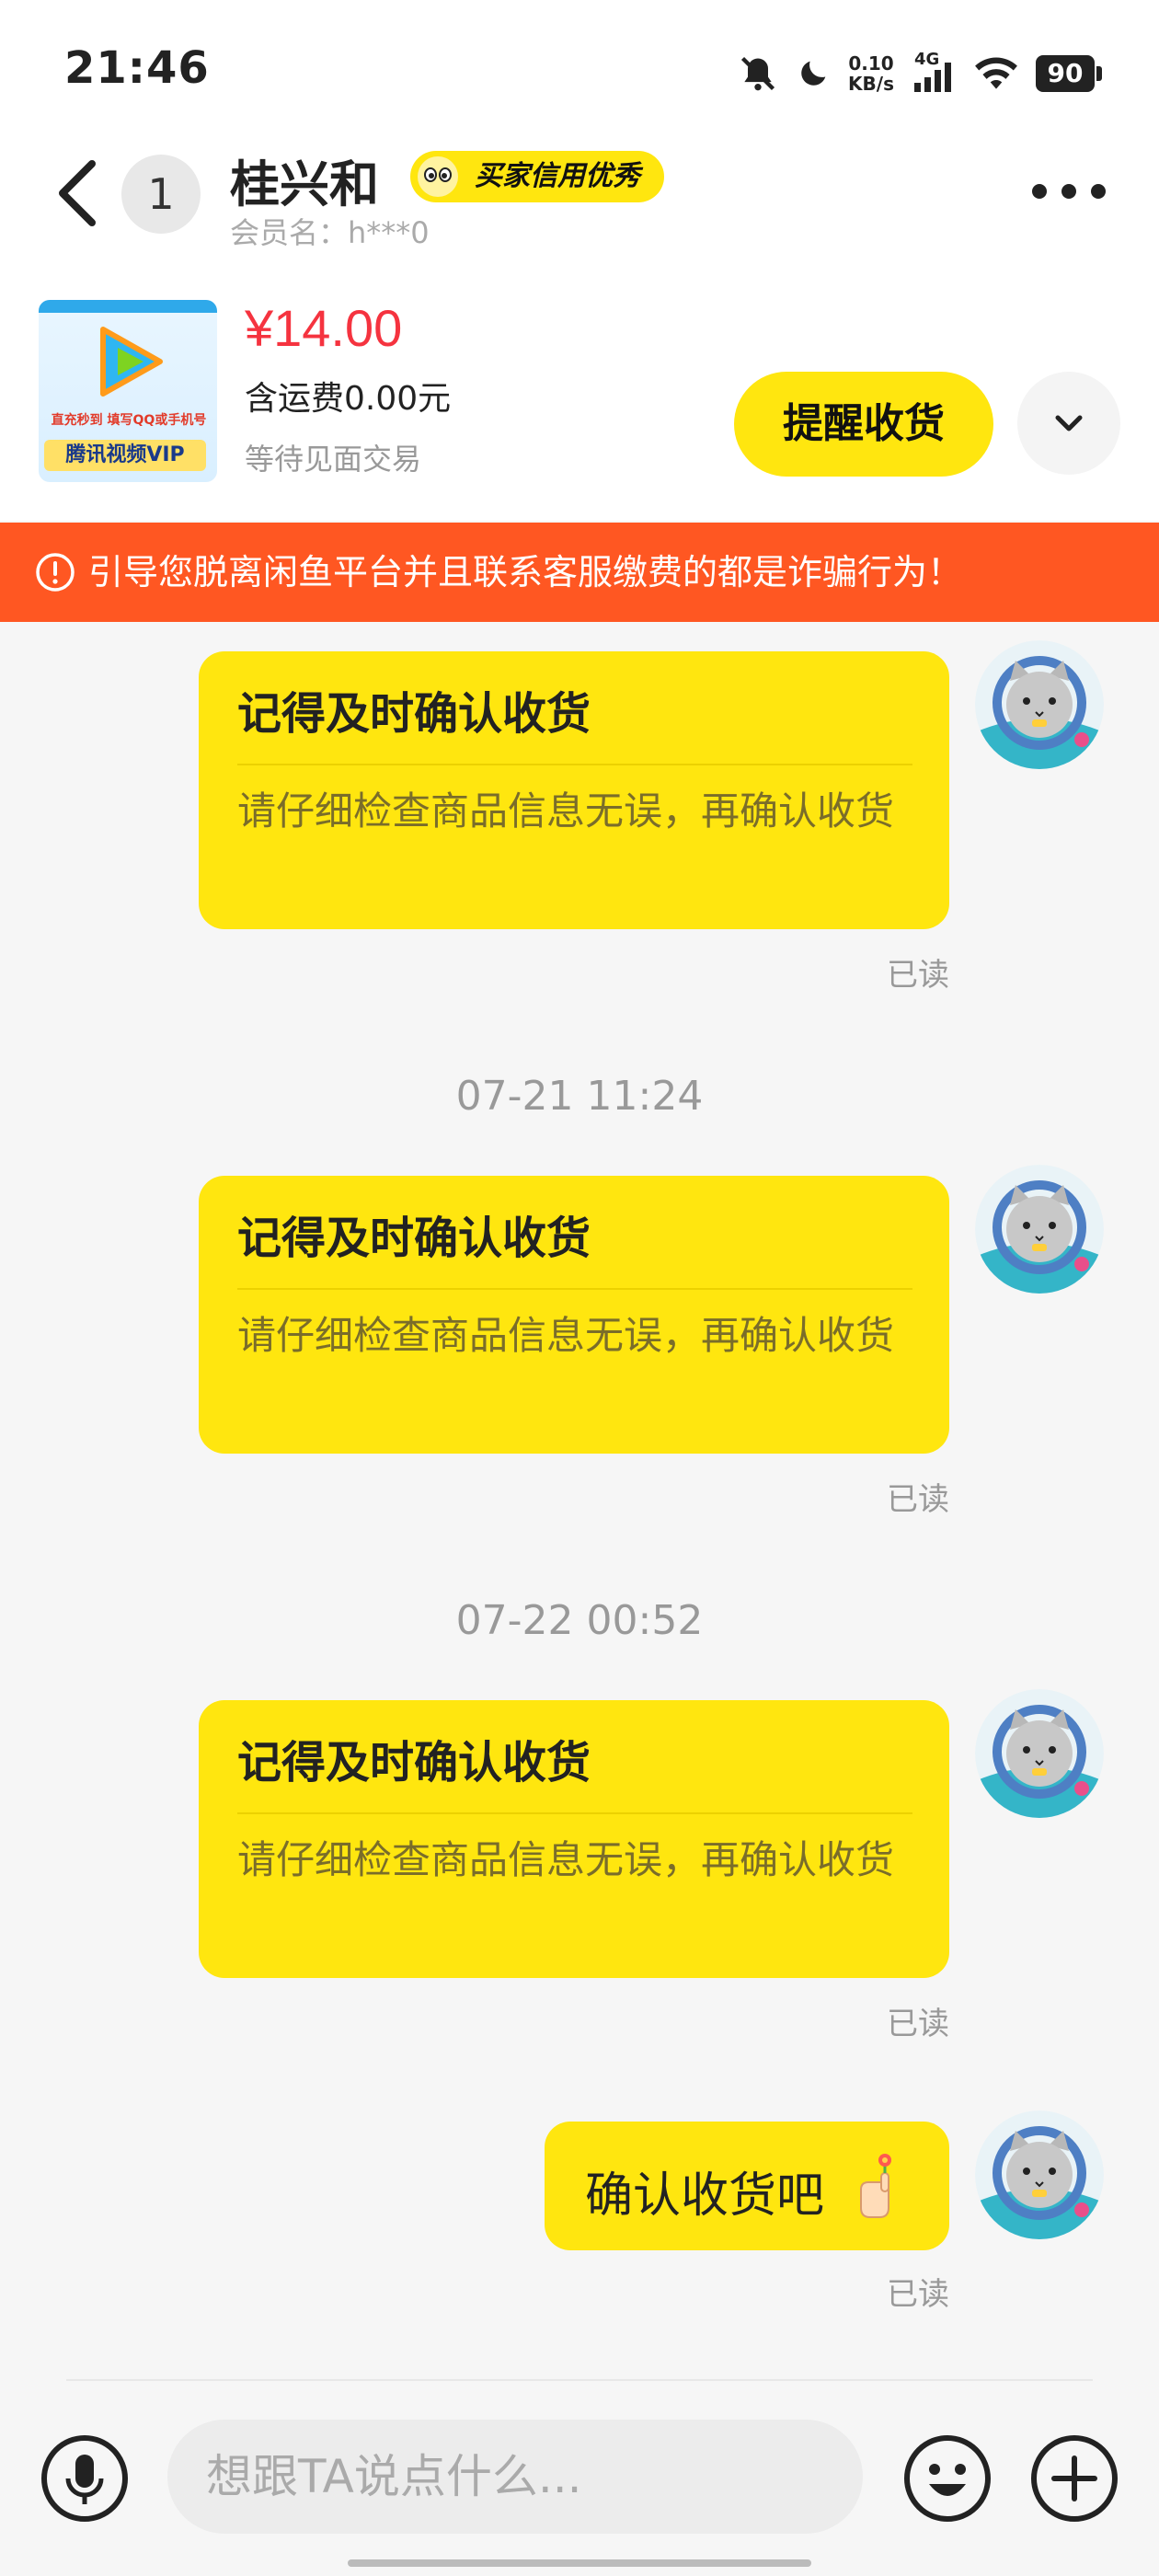 The width and height of the screenshot is (1159, 2576). What do you see at coordinates (875, 2186) in the screenshot?
I see `hand-flower-emoji-icon` at bounding box center [875, 2186].